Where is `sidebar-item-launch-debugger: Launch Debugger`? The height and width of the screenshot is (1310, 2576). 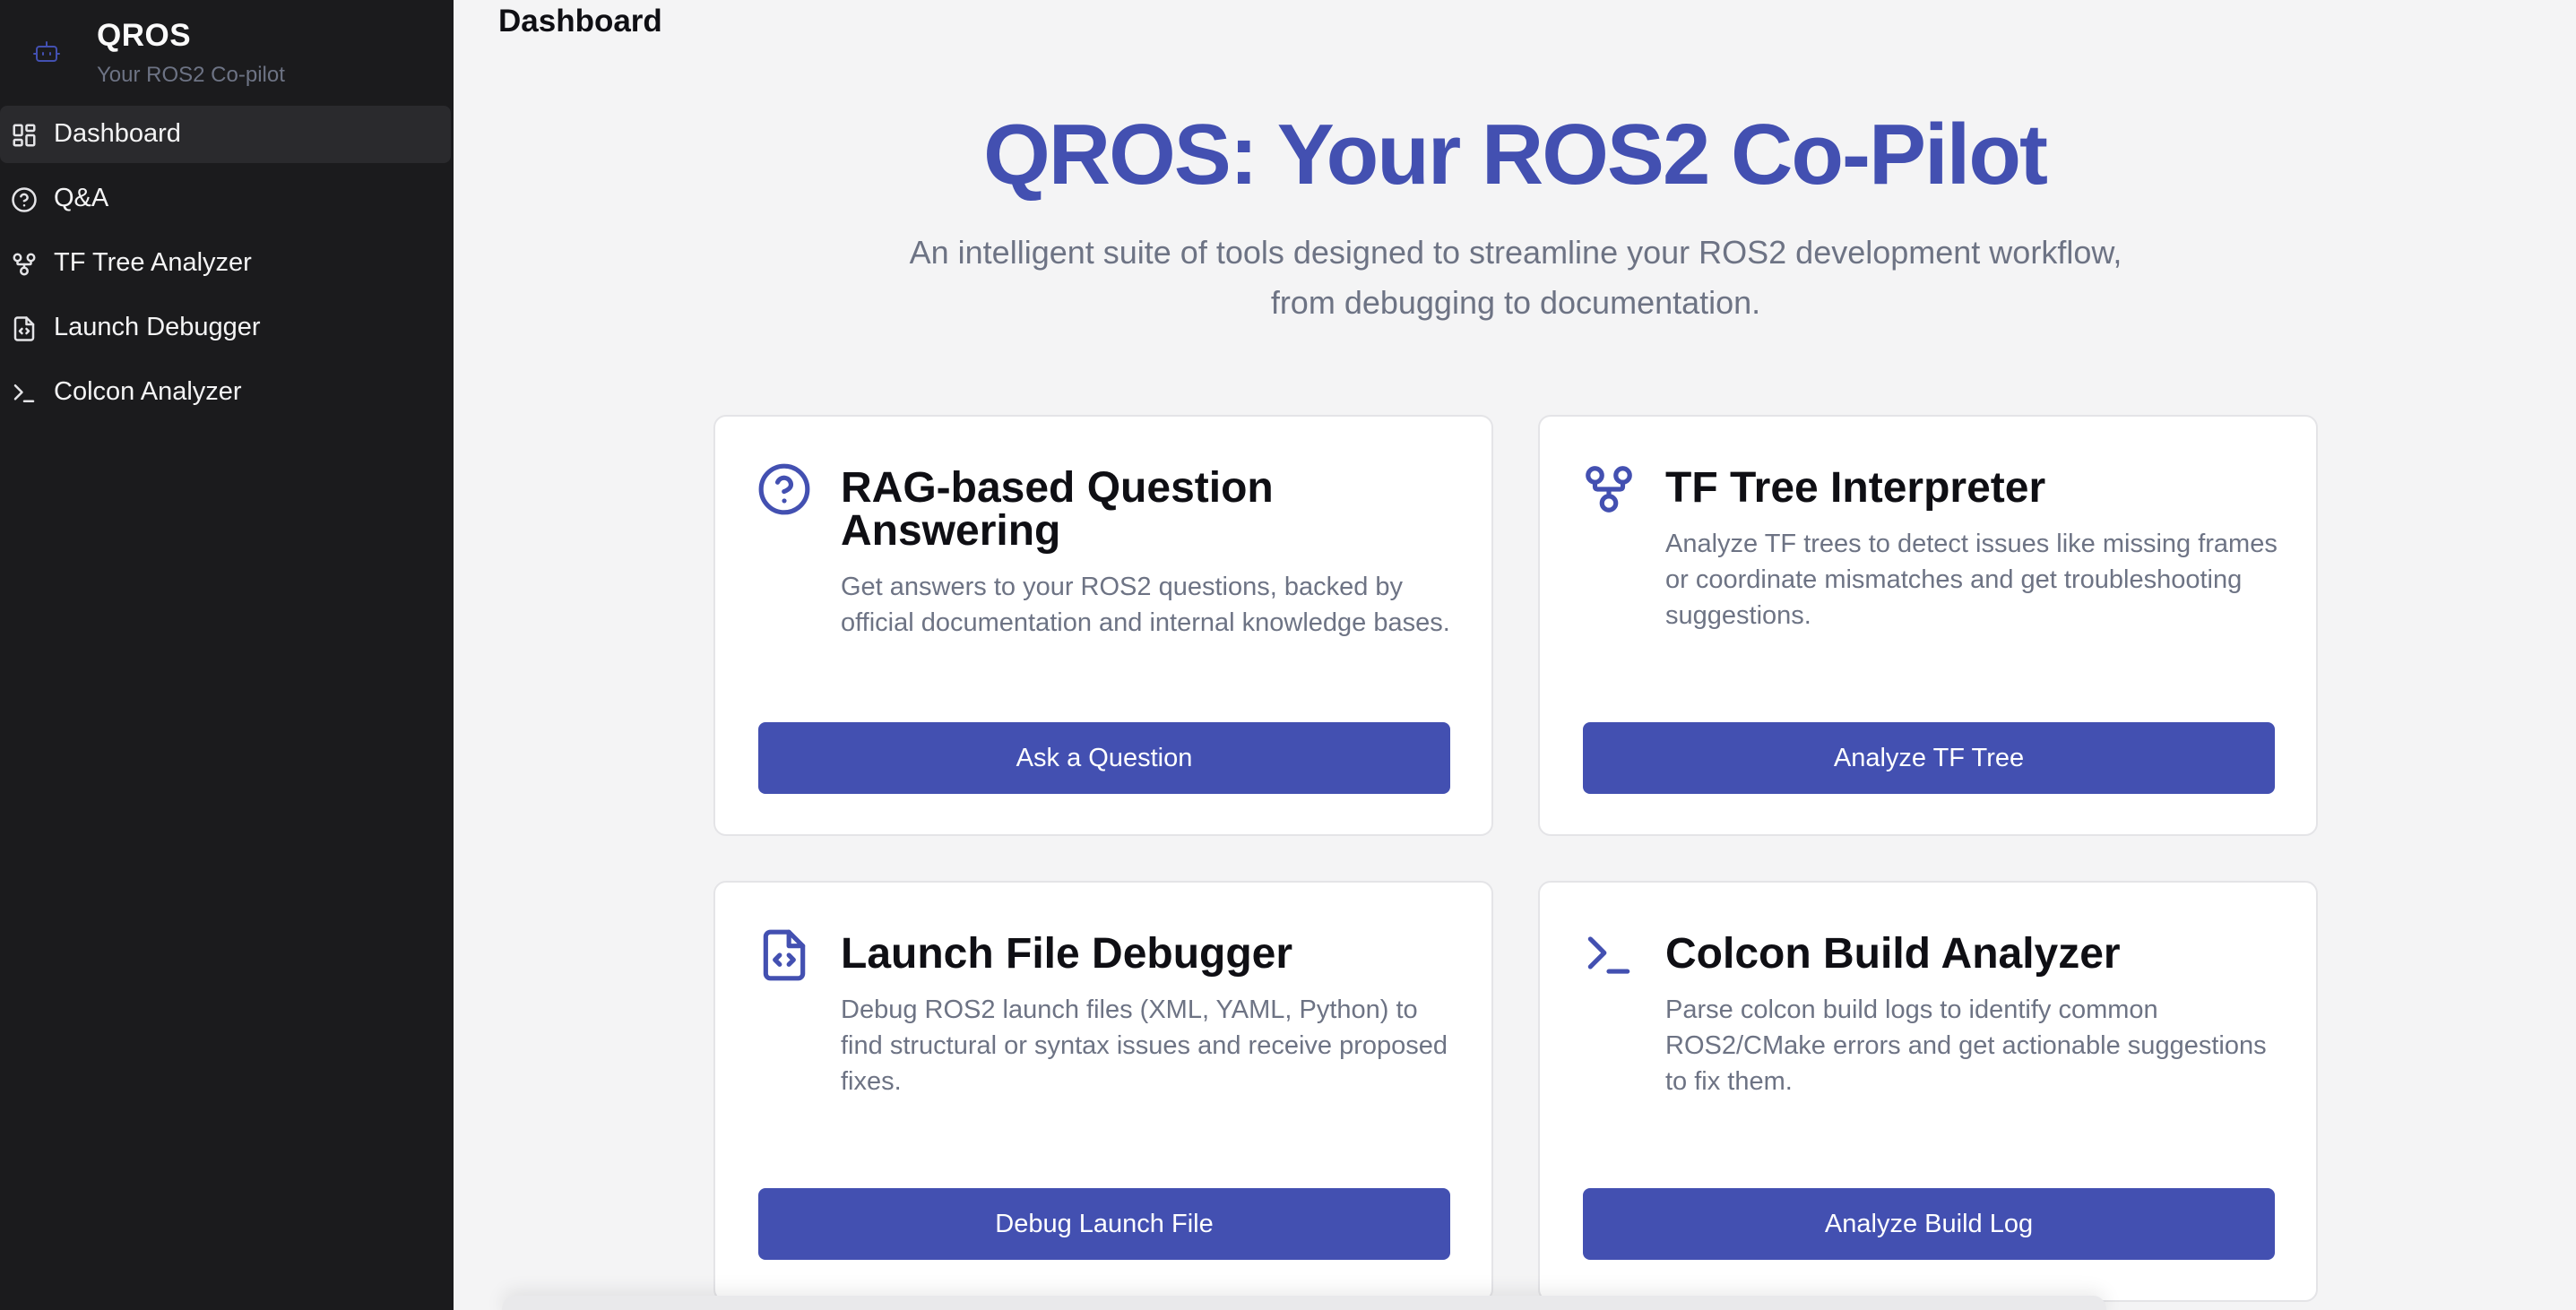 sidebar-item-launch-debugger: Launch Debugger is located at coordinates (225, 328).